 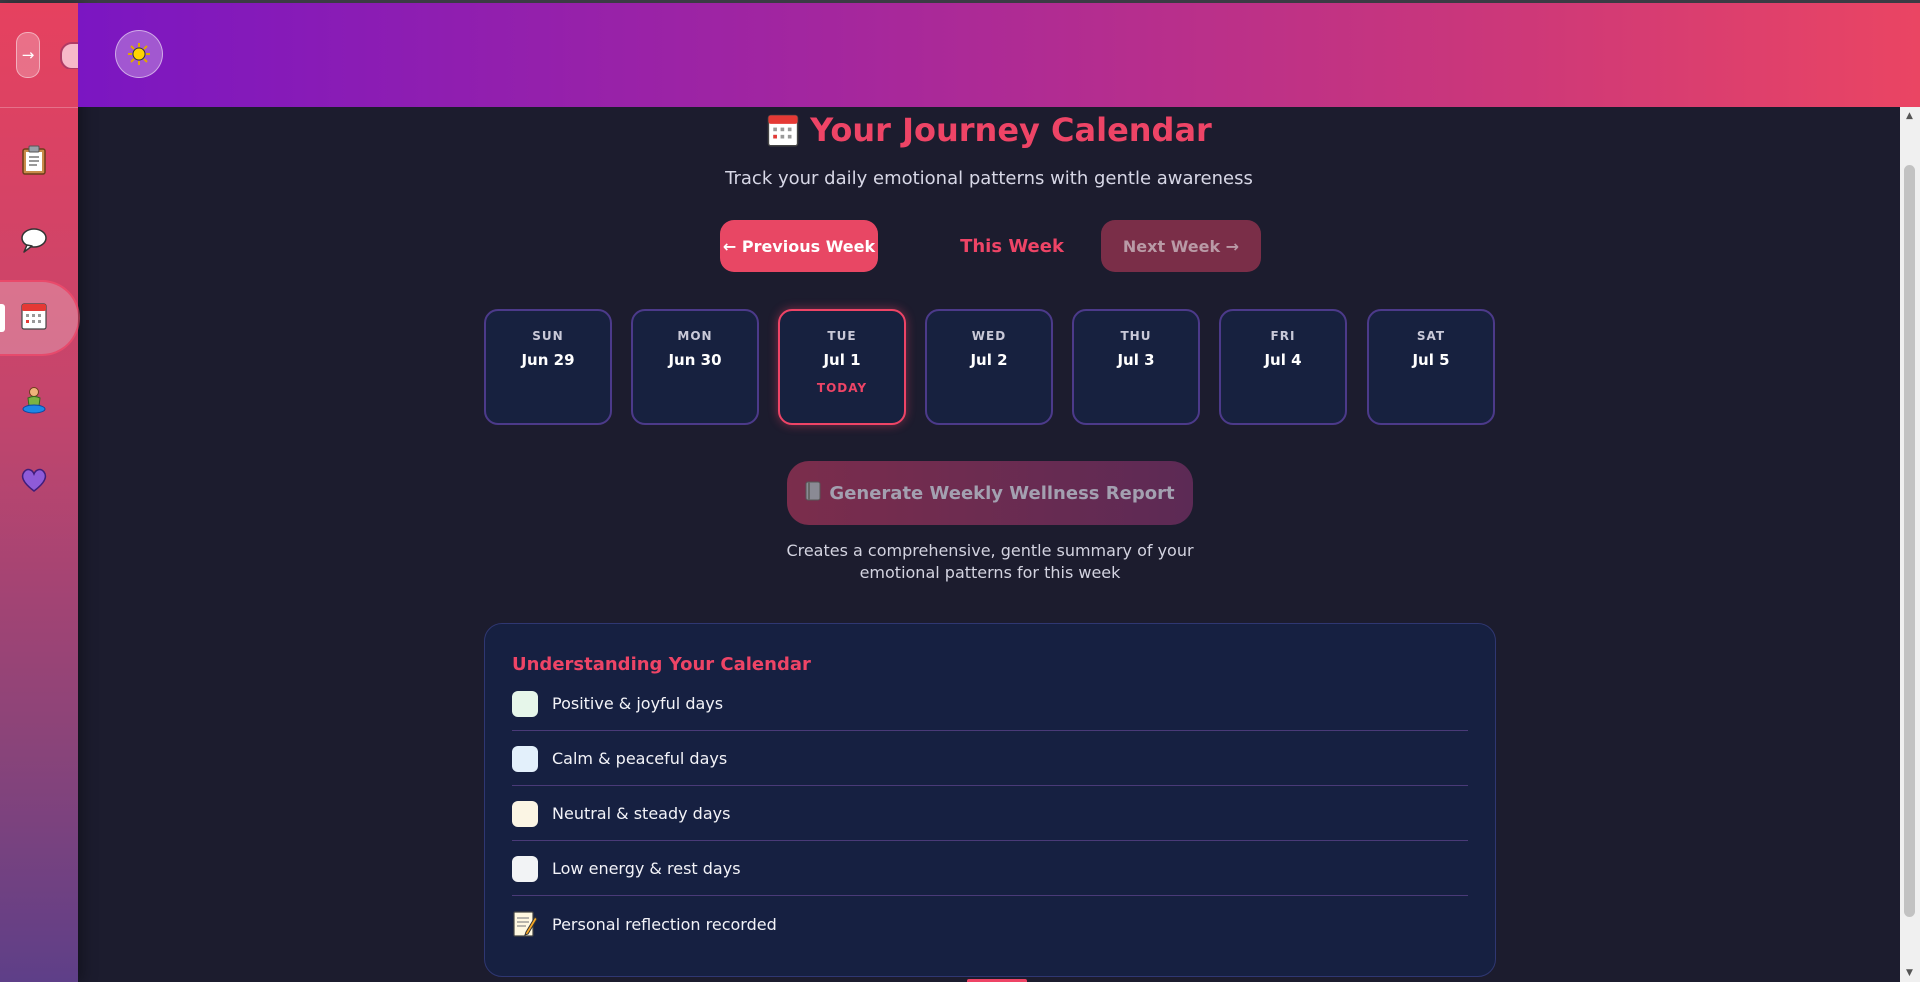 I want to click on vertical-scrollbar: ▲ ▼, so click(x=1910, y=544).